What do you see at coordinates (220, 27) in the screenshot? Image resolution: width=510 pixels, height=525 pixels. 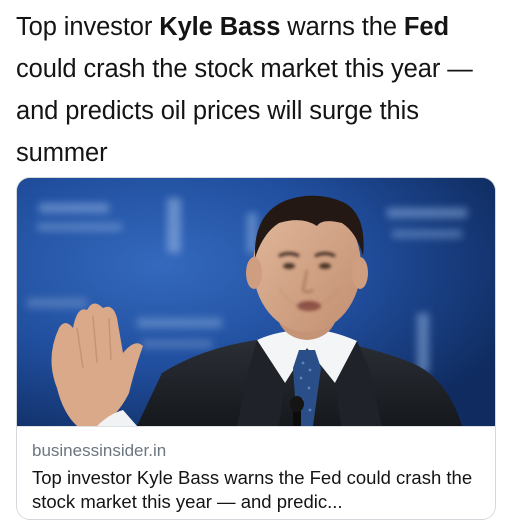 I see `tweet-text-bold-name: Kyle Bass` at bounding box center [220, 27].